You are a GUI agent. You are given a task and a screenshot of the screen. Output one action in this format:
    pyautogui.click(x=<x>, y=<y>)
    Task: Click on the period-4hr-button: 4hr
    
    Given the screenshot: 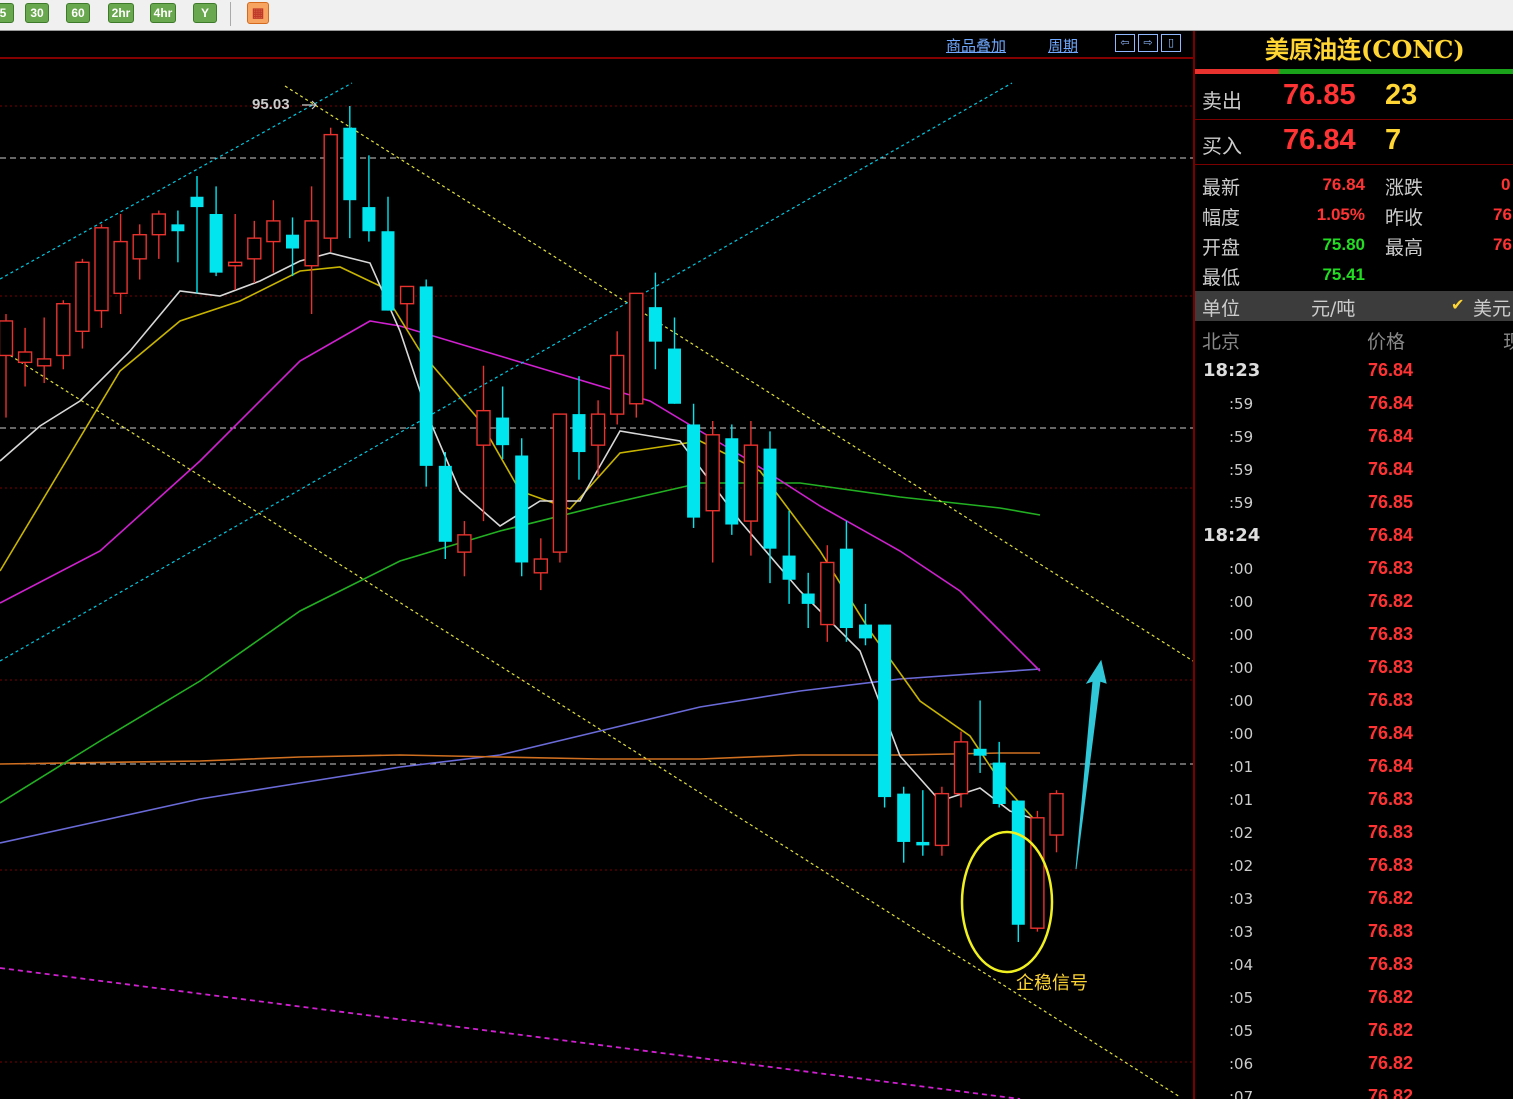 What is the action you would take?
    pyautogui.click(x=163, y=13)
    